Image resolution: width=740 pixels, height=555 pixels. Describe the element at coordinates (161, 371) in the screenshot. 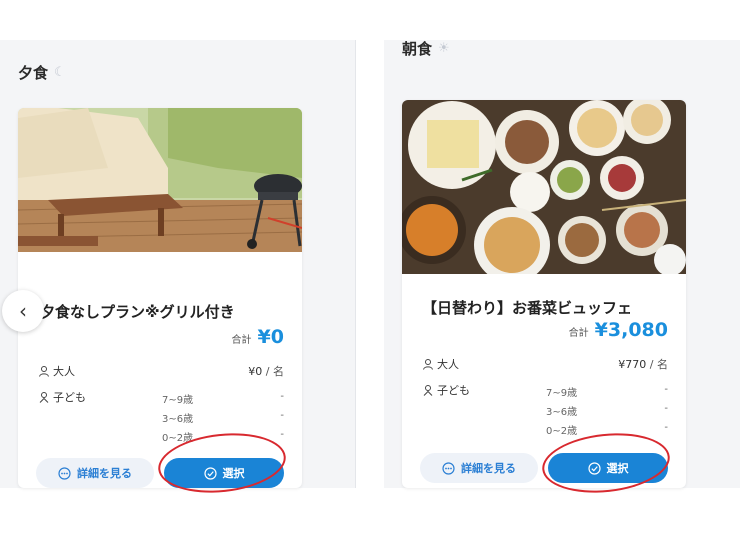

I see `dinner-adult-row: 大人 ¥0 / 名` at that location.